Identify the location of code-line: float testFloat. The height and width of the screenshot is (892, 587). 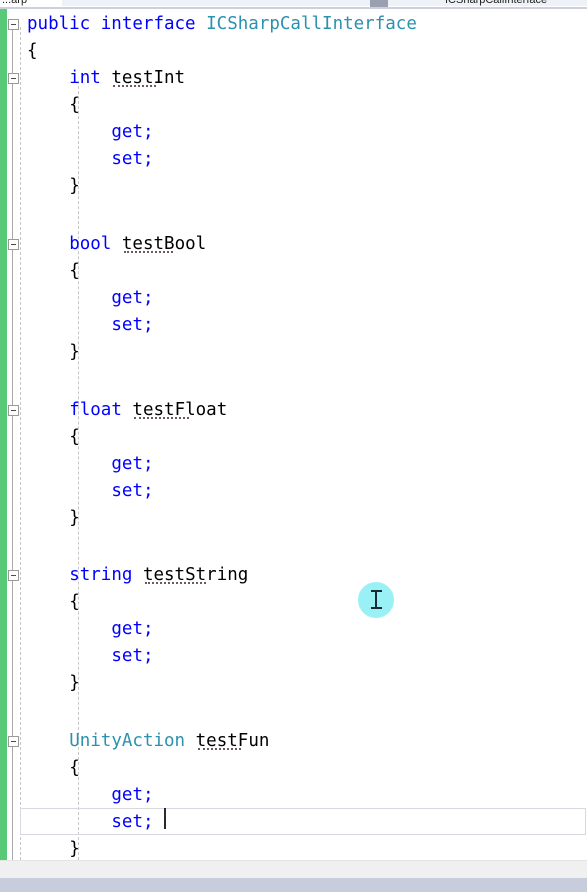
(293, 410).